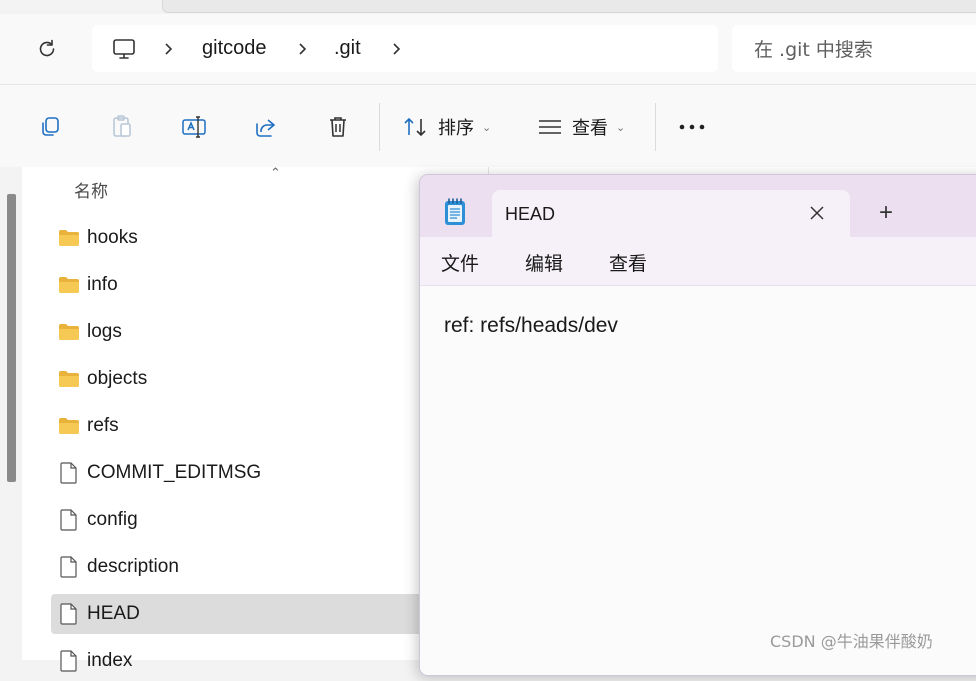 This screenshot has width=976, height=681. I want to click on copy-button, so click(50, 127).